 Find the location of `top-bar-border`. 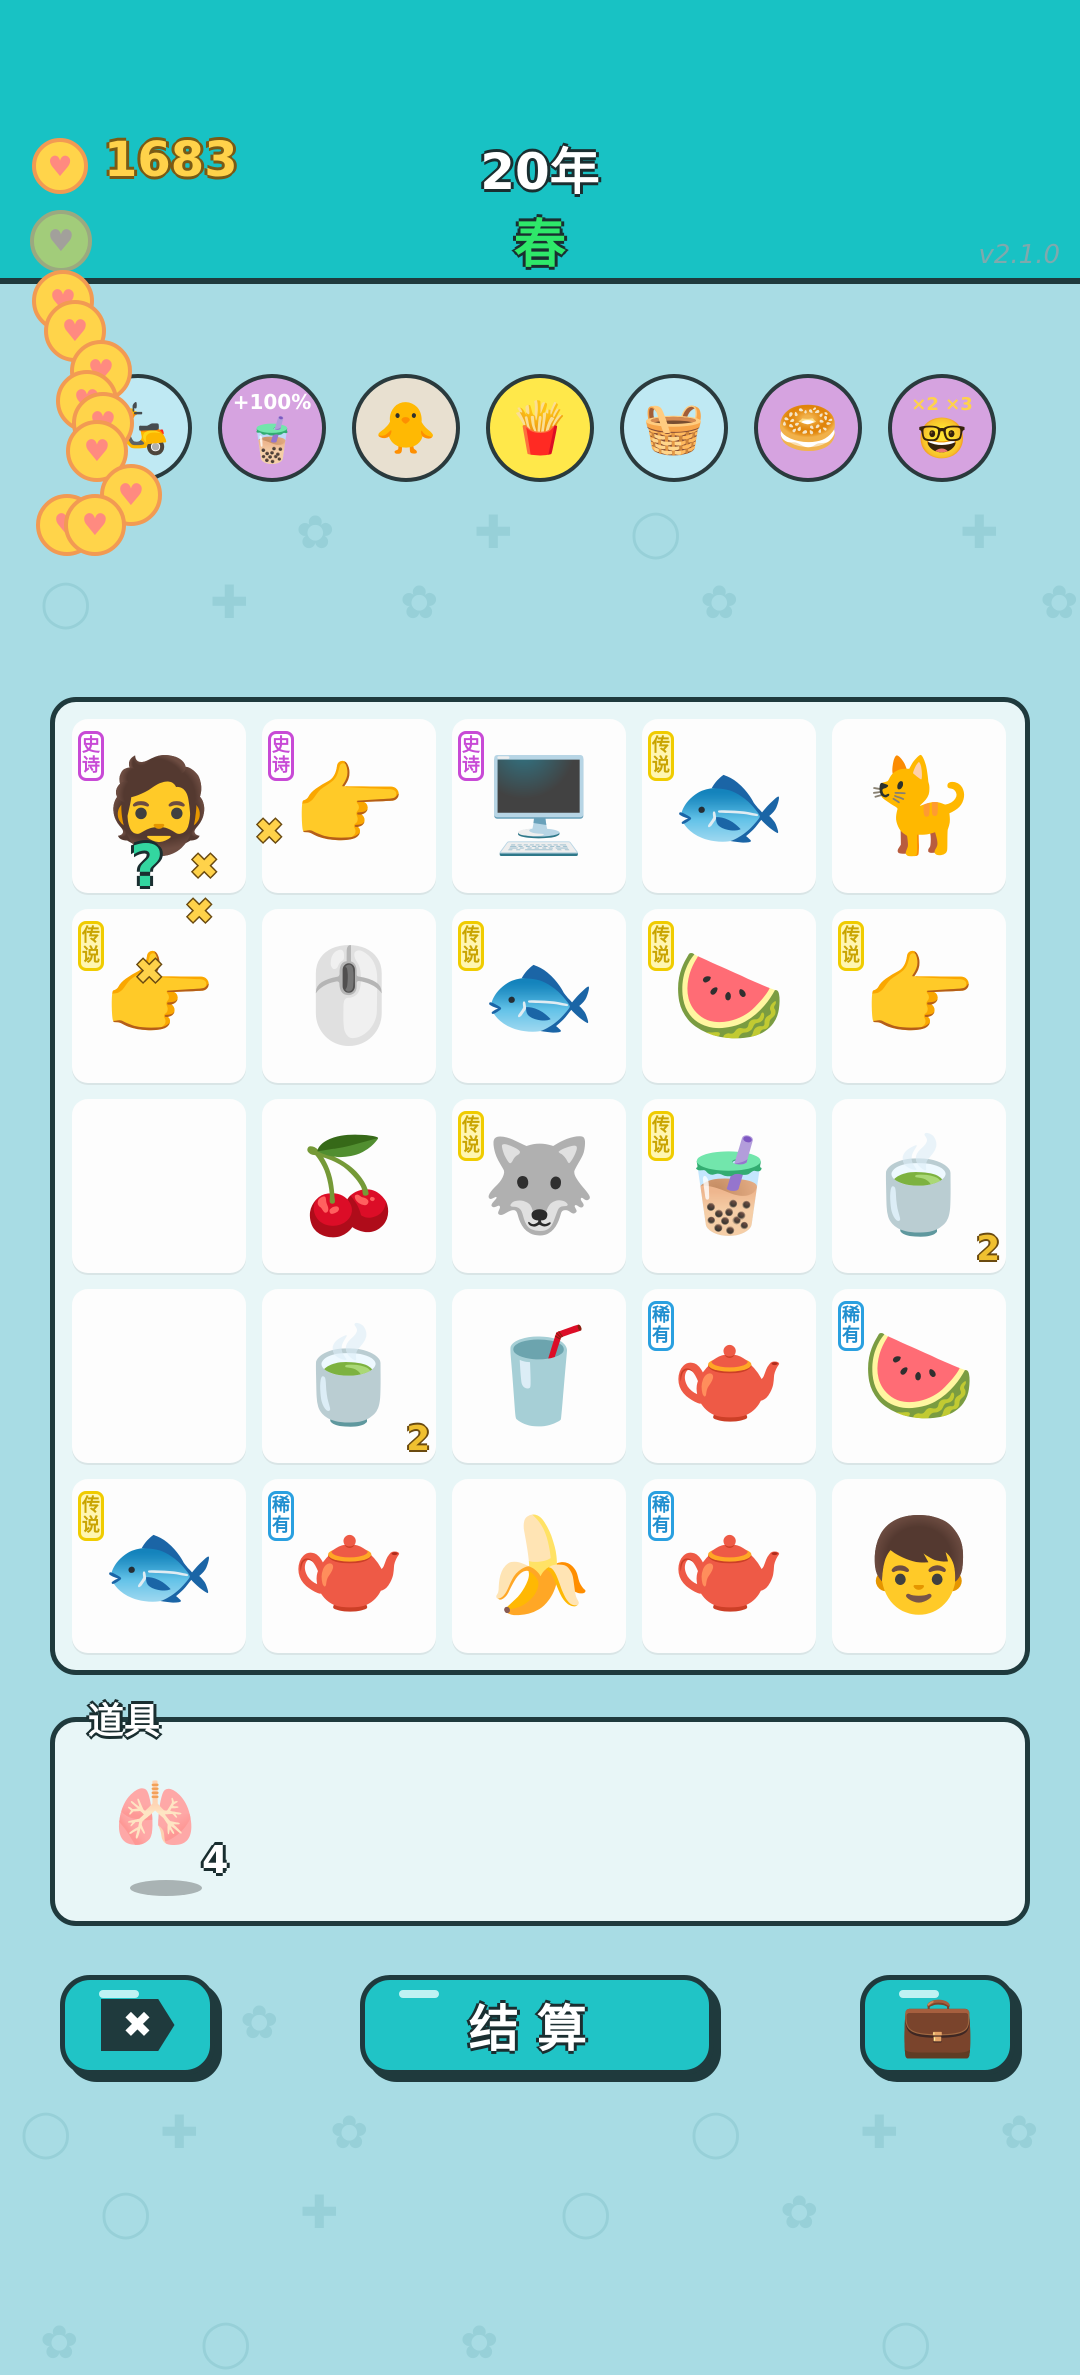

top-bar-border is located at coordinates (540, 281).